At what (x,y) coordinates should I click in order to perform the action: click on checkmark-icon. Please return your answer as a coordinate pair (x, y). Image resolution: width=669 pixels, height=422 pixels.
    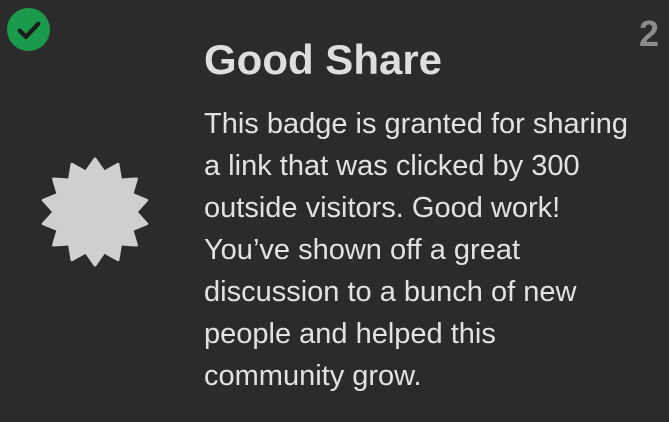
    Looking at the image, I should click on (28, 30).